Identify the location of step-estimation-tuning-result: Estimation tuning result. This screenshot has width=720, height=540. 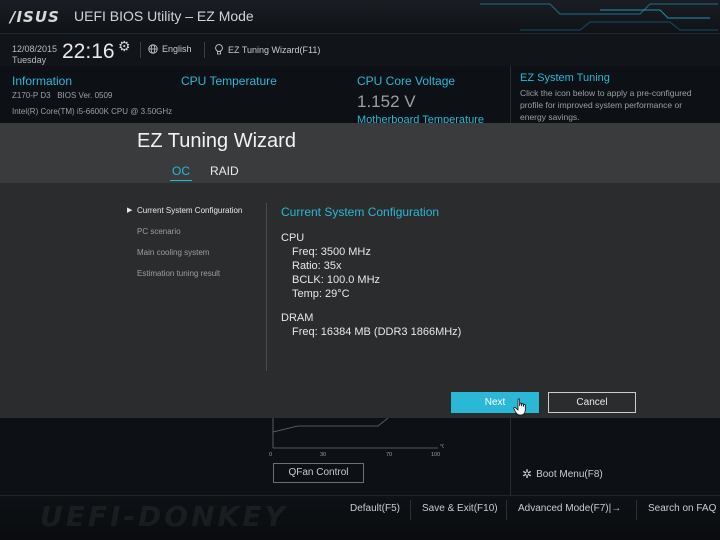
(178, 273).